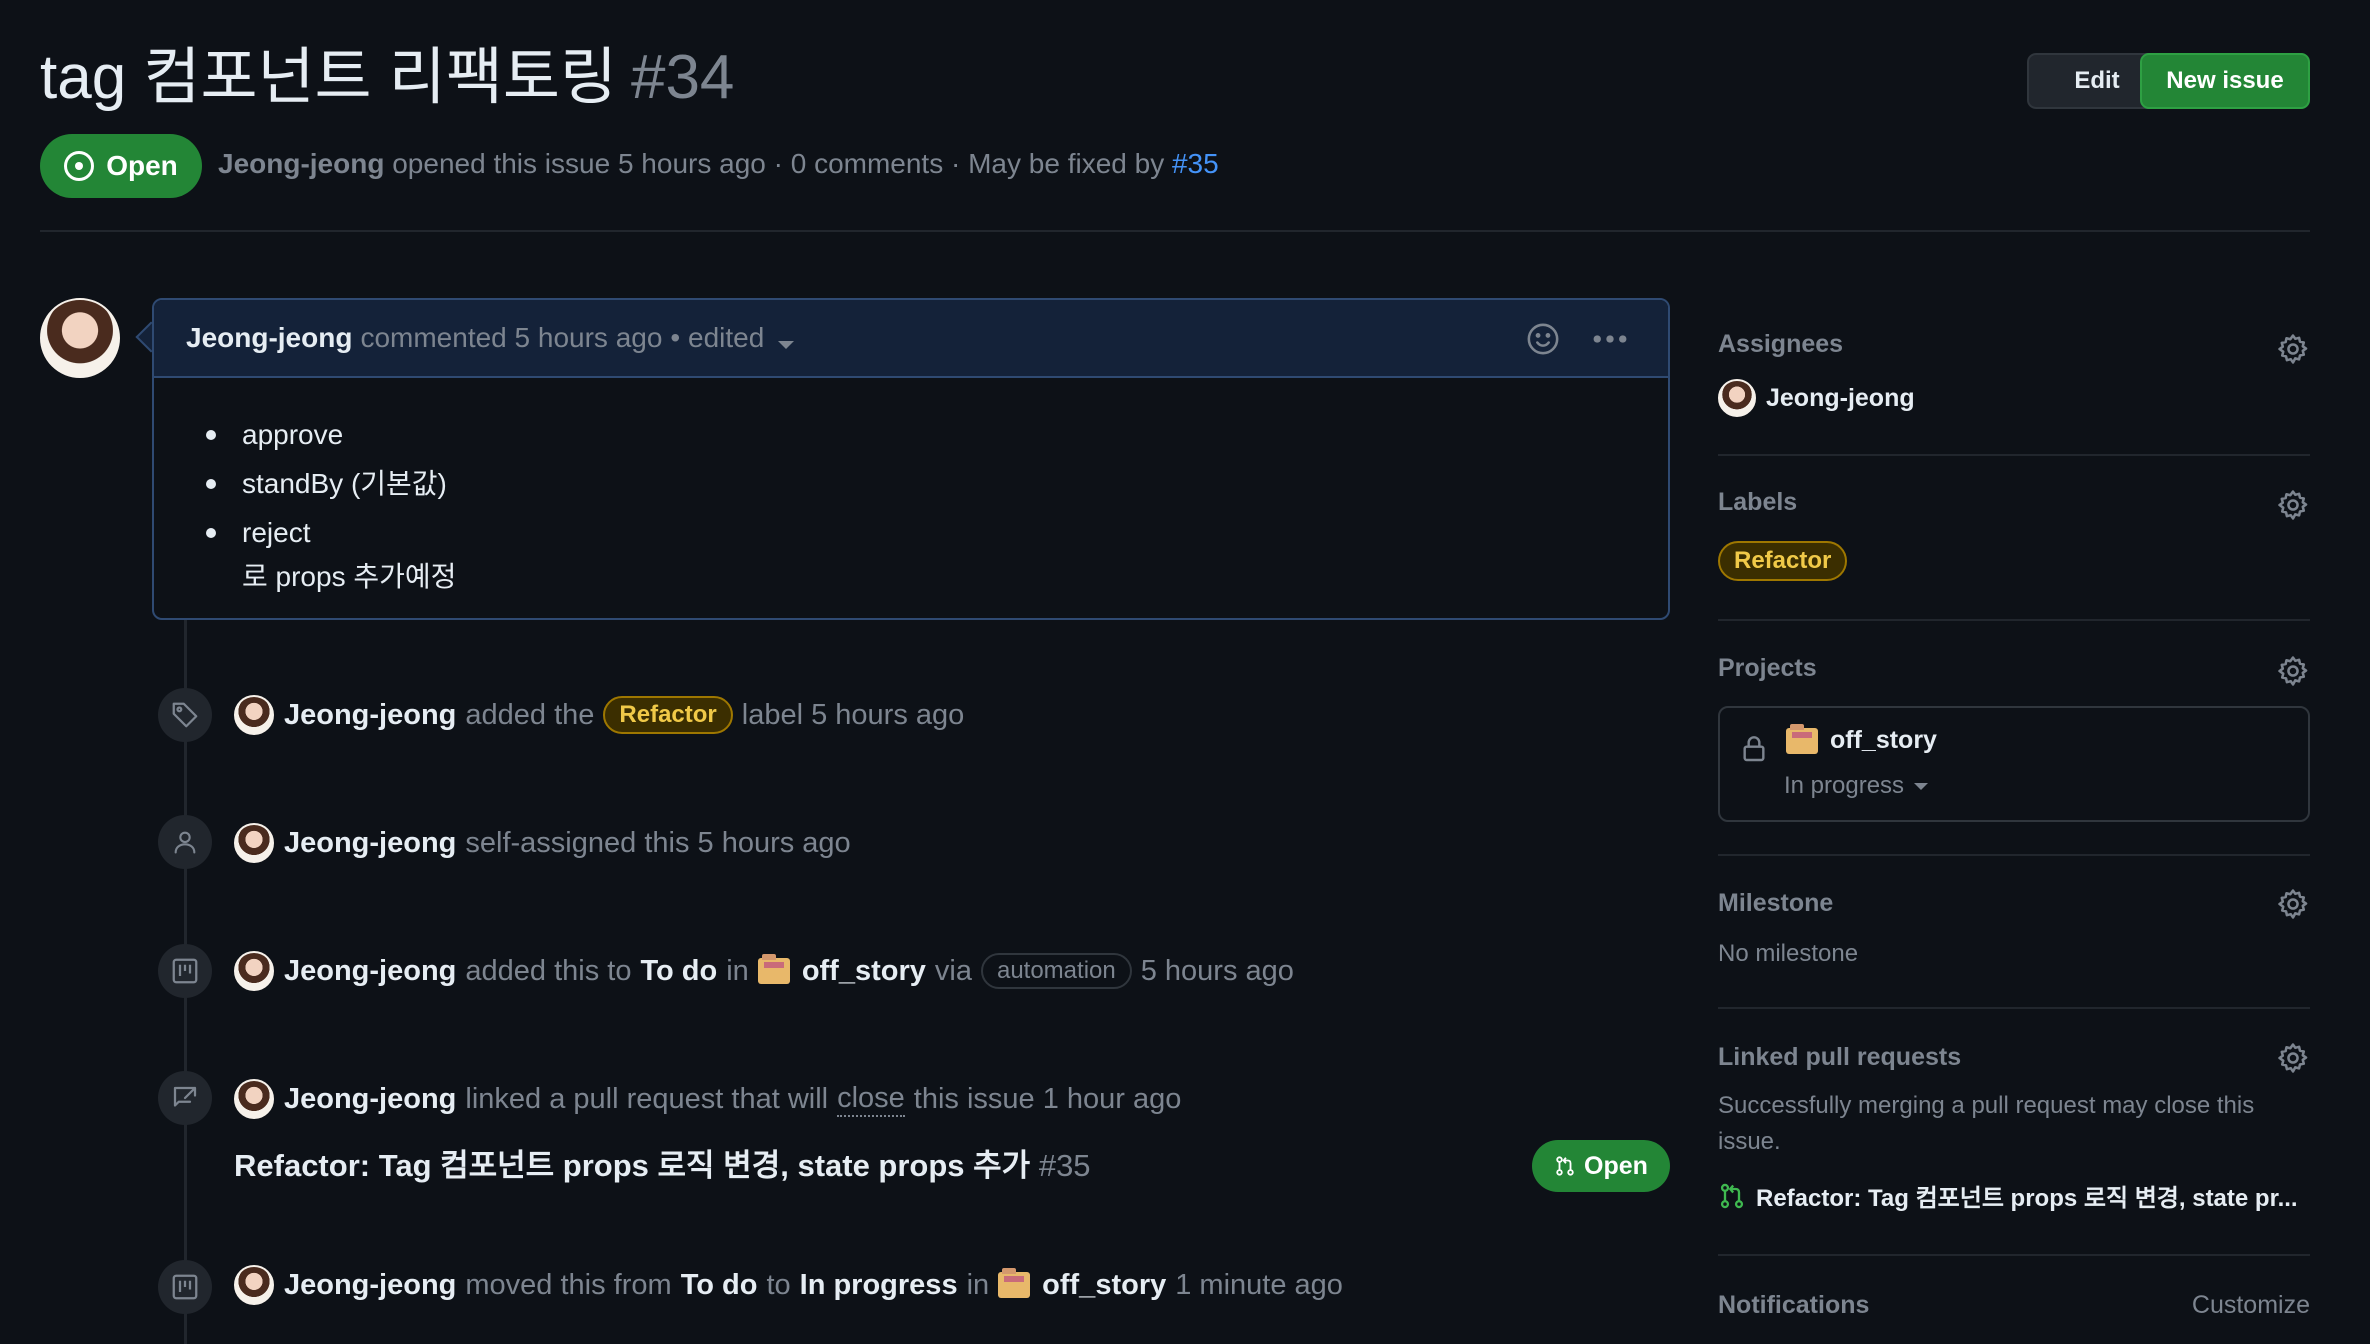 The width and height of the screenshot is (2370, 1344). What do you see at coordinates (1064, 1165) in the screenshot?
I see `pr-number: #35` at bounding box center [1064, 1165].